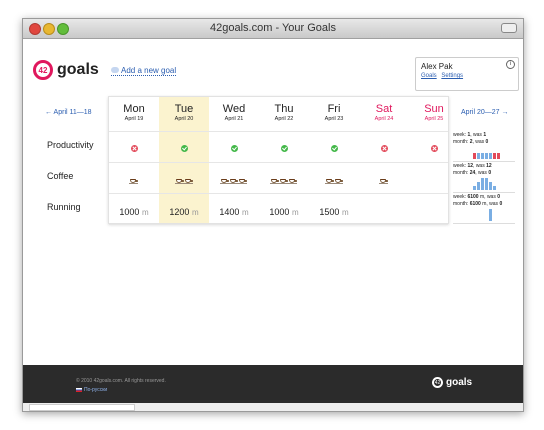 This screenshot has width=544, height=430. What do you see at coordinates (510, 64) in the screenshot?
I see `info-icon: i` at bounding box center [510, 64].